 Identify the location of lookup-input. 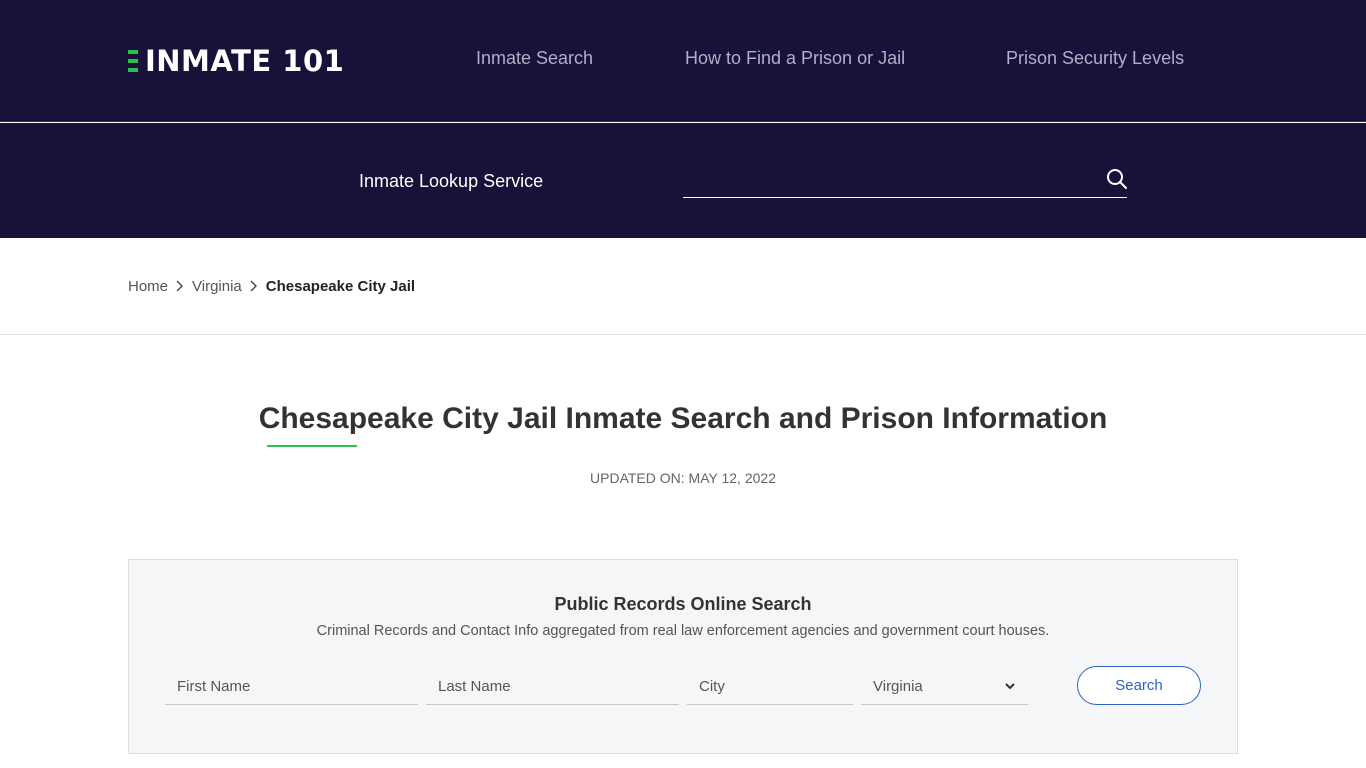
(905, 180).